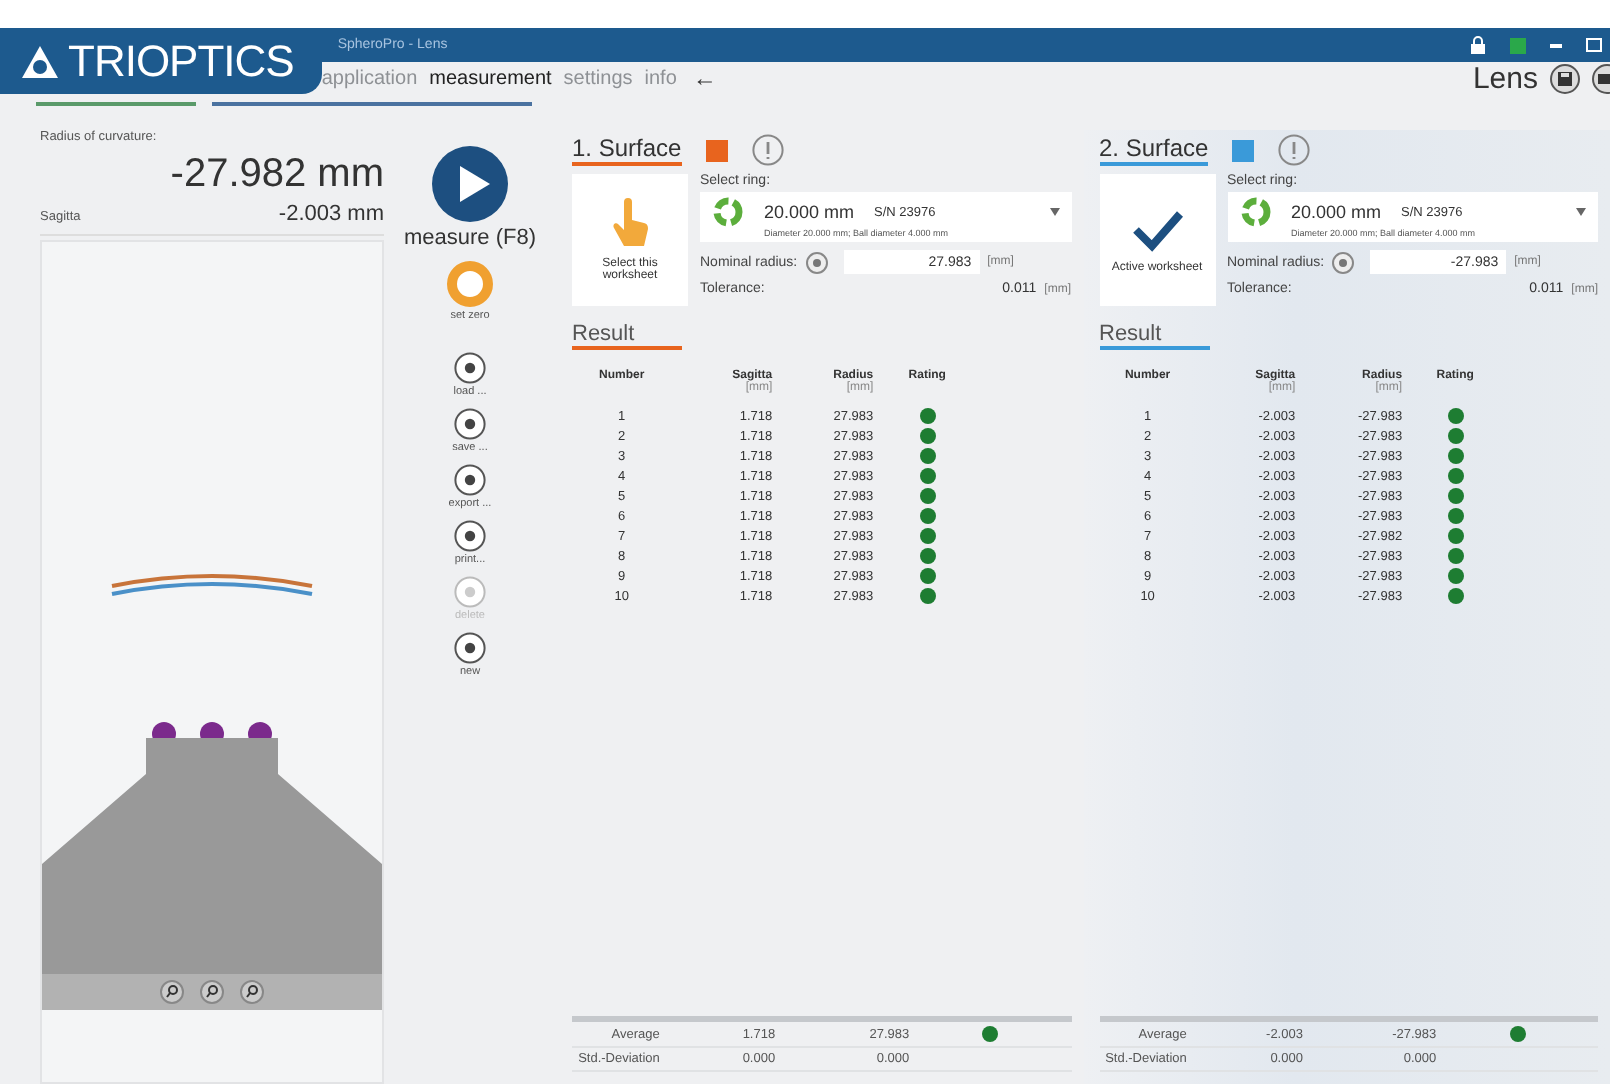 This screenshot has width=1610, height=1084. Describe the element at coordinates (704, 78) in the screenshot. I see `back-button: ←` at that location.